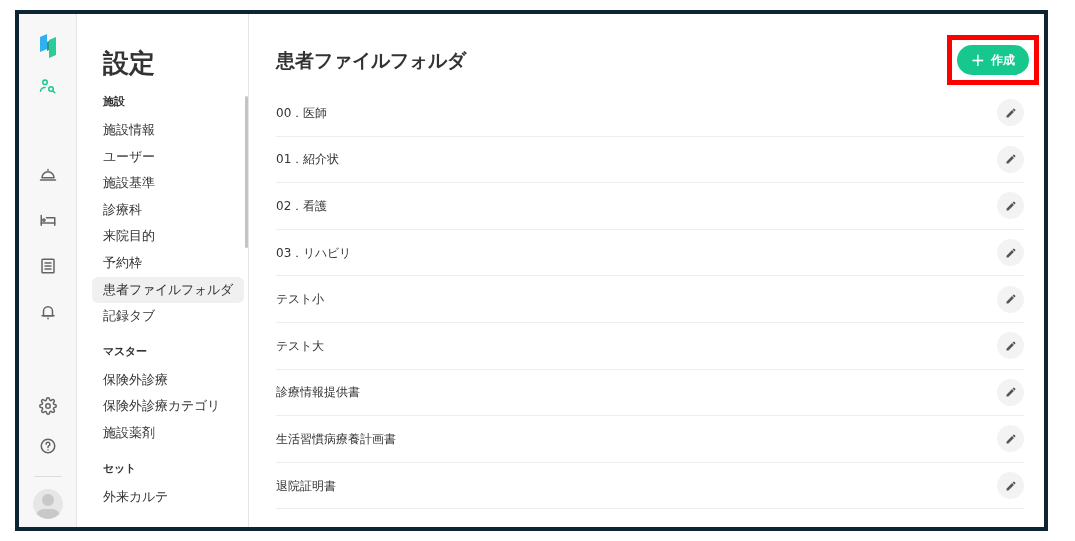 This screenshot has height=541, width=1075. What do you see at coordinates (246, 172) in the screenshot?
I see `scrollbar` at bounding box center [246, 172].